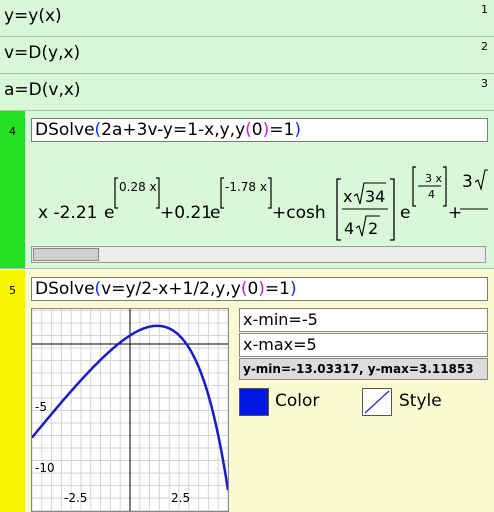 Image resolution: width=494 pixels, height=512 pixels. Describe the element at coordinates (297, 401) in the screenshot. I see `color-label: Color` at that location.